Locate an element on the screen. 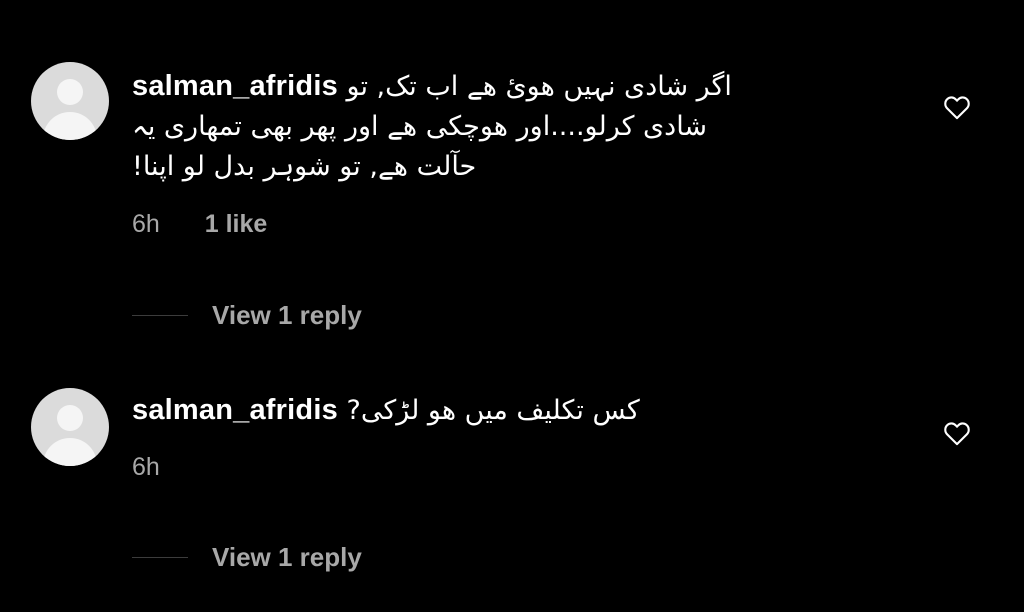  comment-body-line: اگر شادی نہیں ھوئ ھے اب تک, تو is located at coordinates (539, 86).